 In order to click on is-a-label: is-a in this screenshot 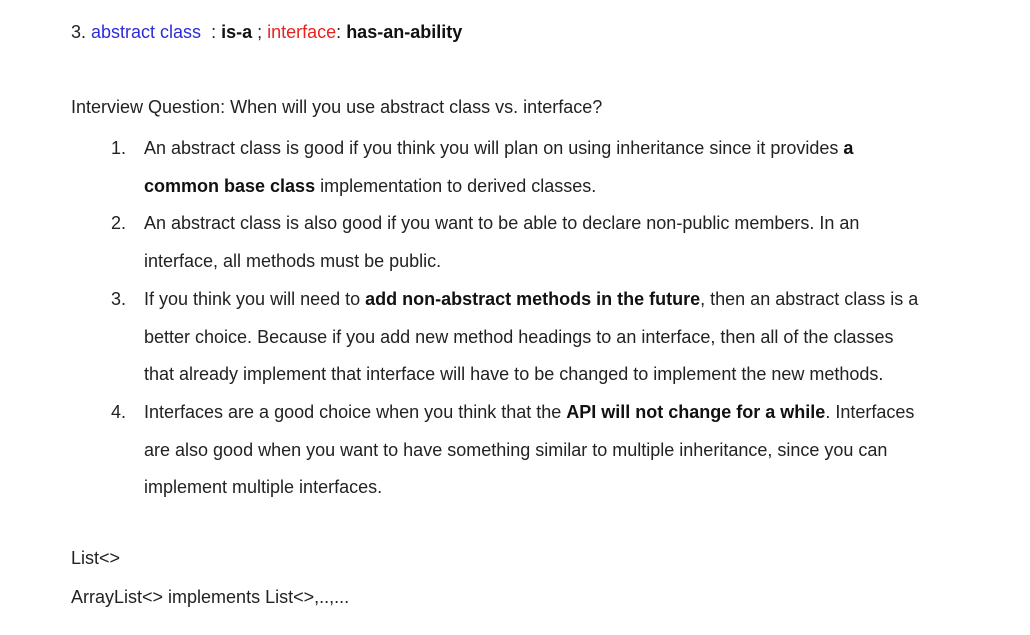, I will do `click(237, 32)`.